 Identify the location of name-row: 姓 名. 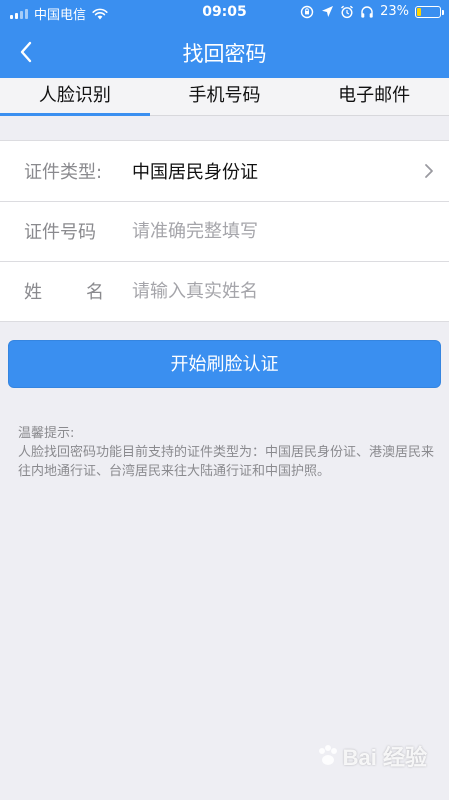
(224, 291).